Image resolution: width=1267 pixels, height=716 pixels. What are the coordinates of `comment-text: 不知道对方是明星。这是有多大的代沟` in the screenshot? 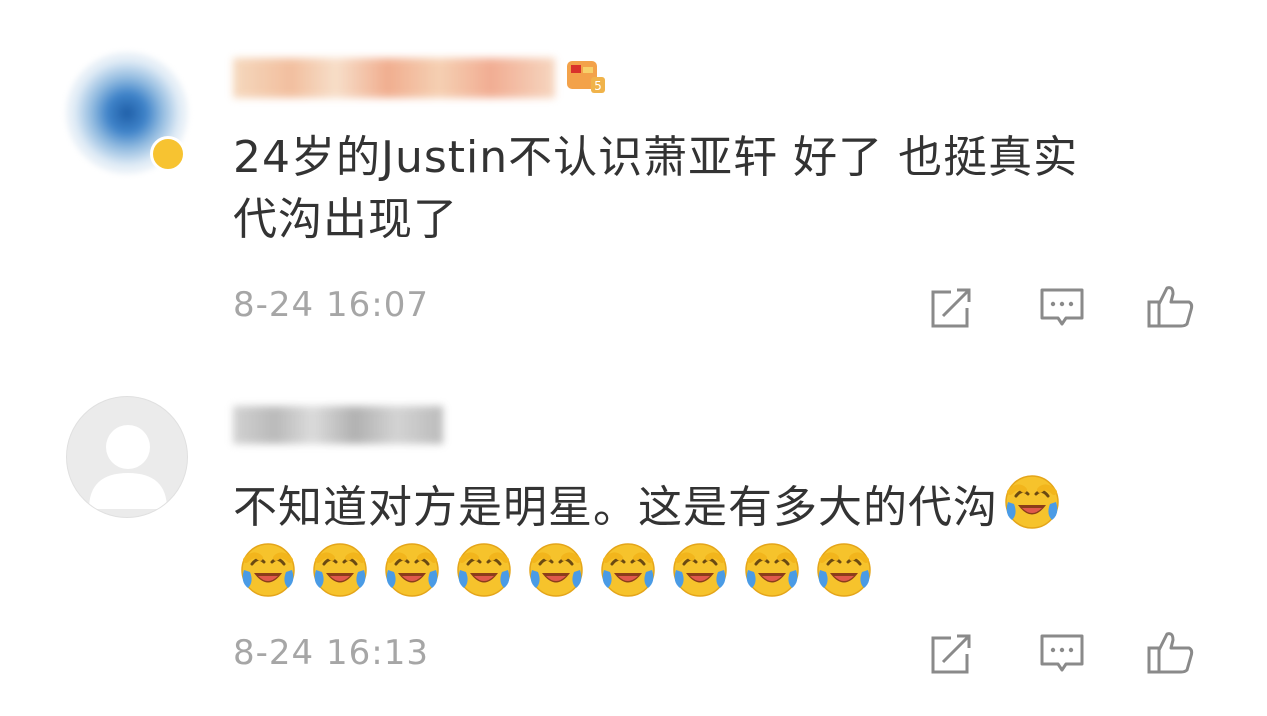 It's located at (713, 505).